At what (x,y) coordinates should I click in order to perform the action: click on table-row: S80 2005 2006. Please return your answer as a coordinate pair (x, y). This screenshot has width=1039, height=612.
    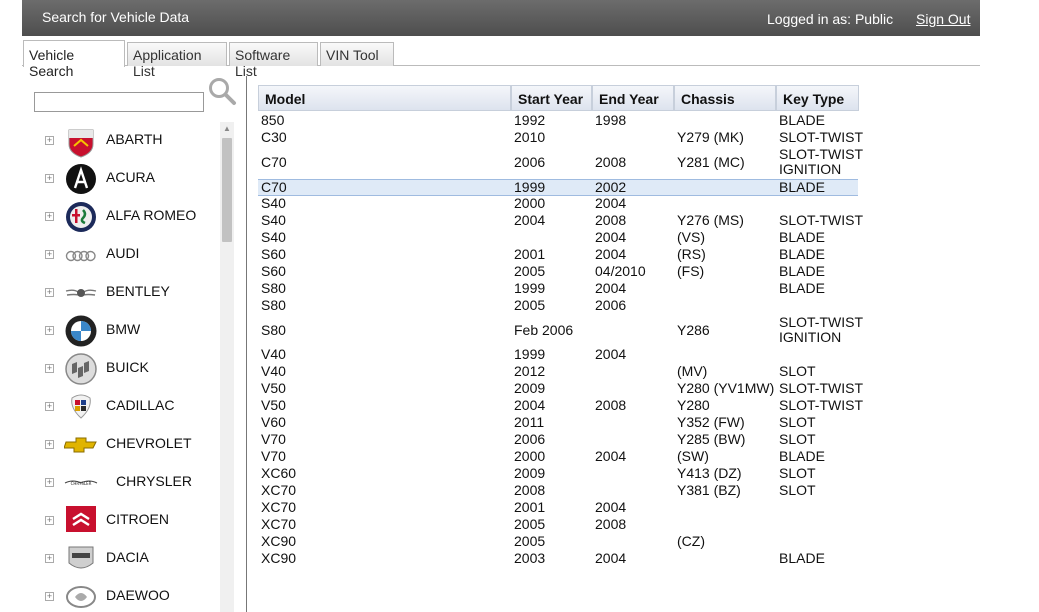
    Looking at the image, I should click on (558, 306).